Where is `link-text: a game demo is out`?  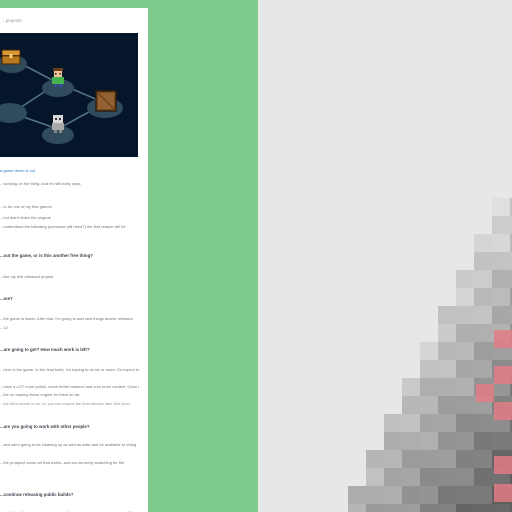
link-text: a game demo is out is located at coordinates (17, 170).